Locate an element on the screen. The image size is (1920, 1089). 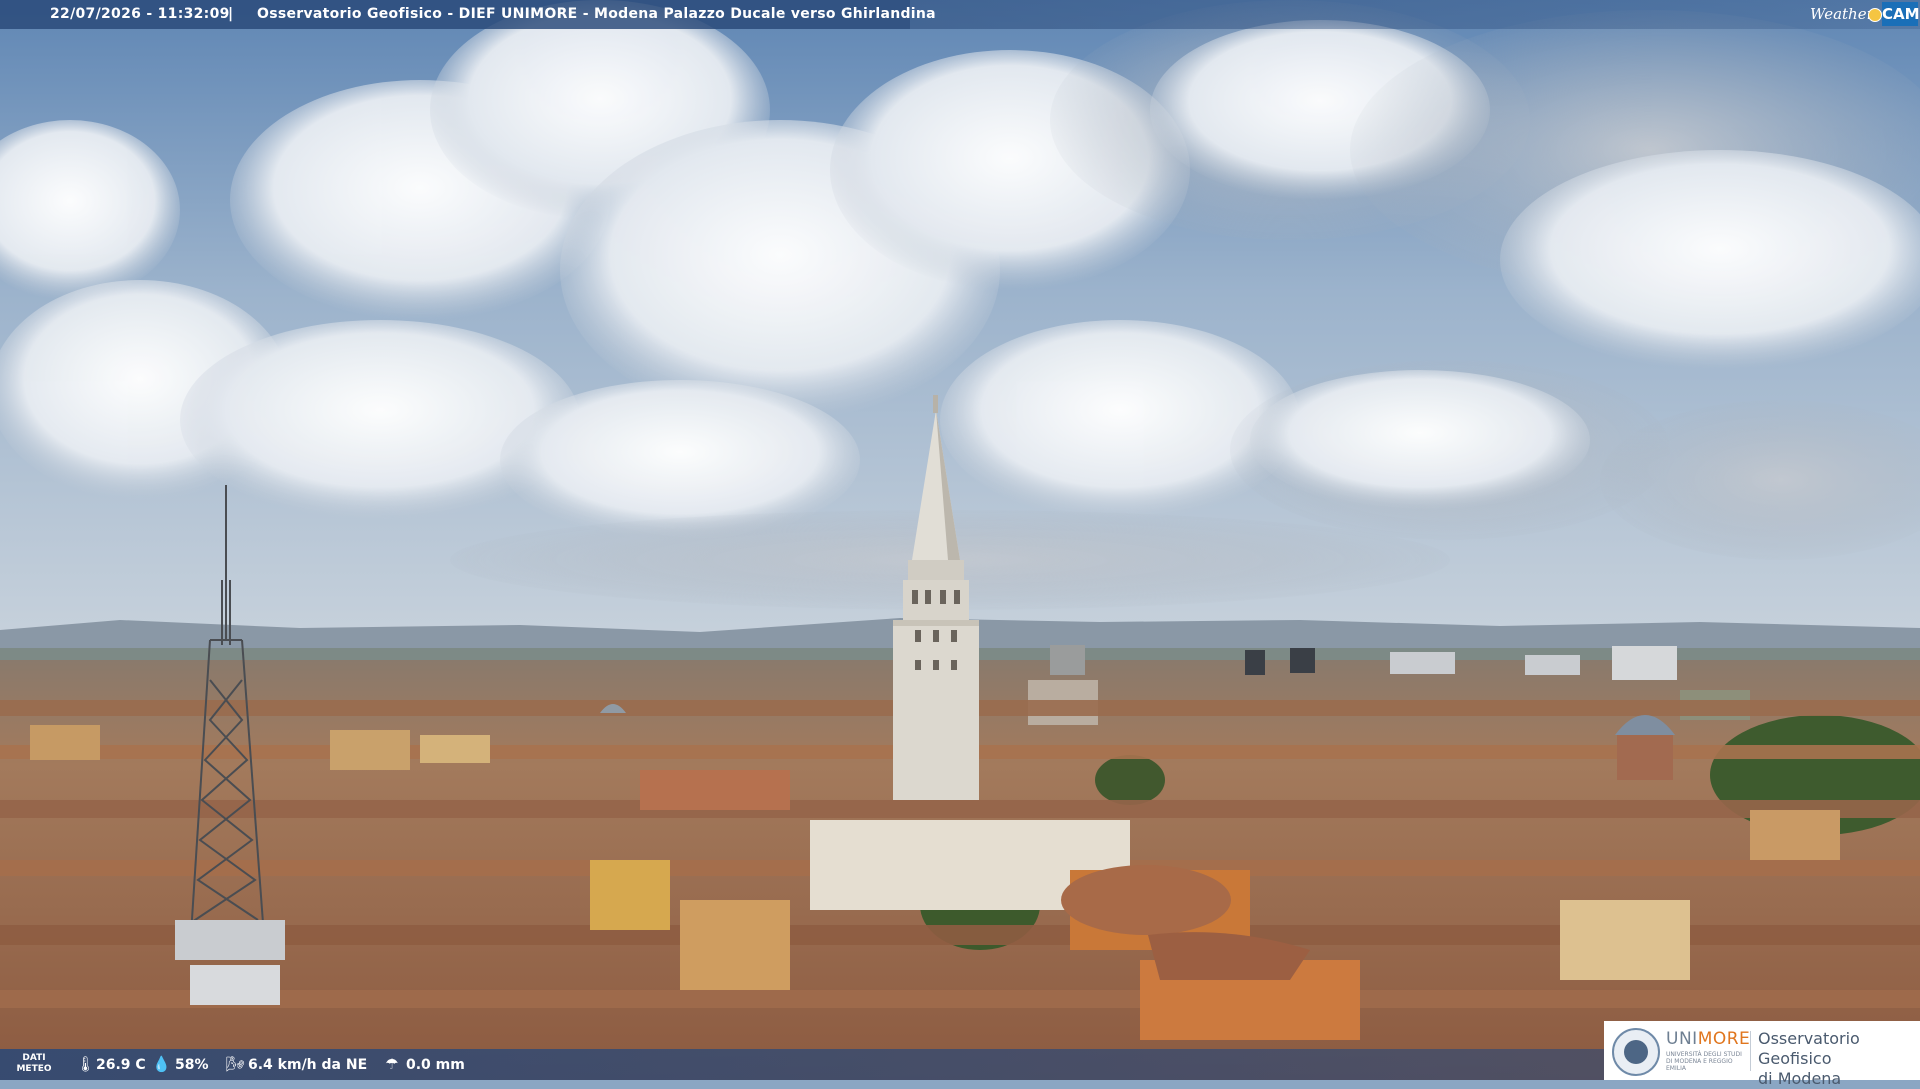
logo-divider is located at coordinates (1750, 1051).